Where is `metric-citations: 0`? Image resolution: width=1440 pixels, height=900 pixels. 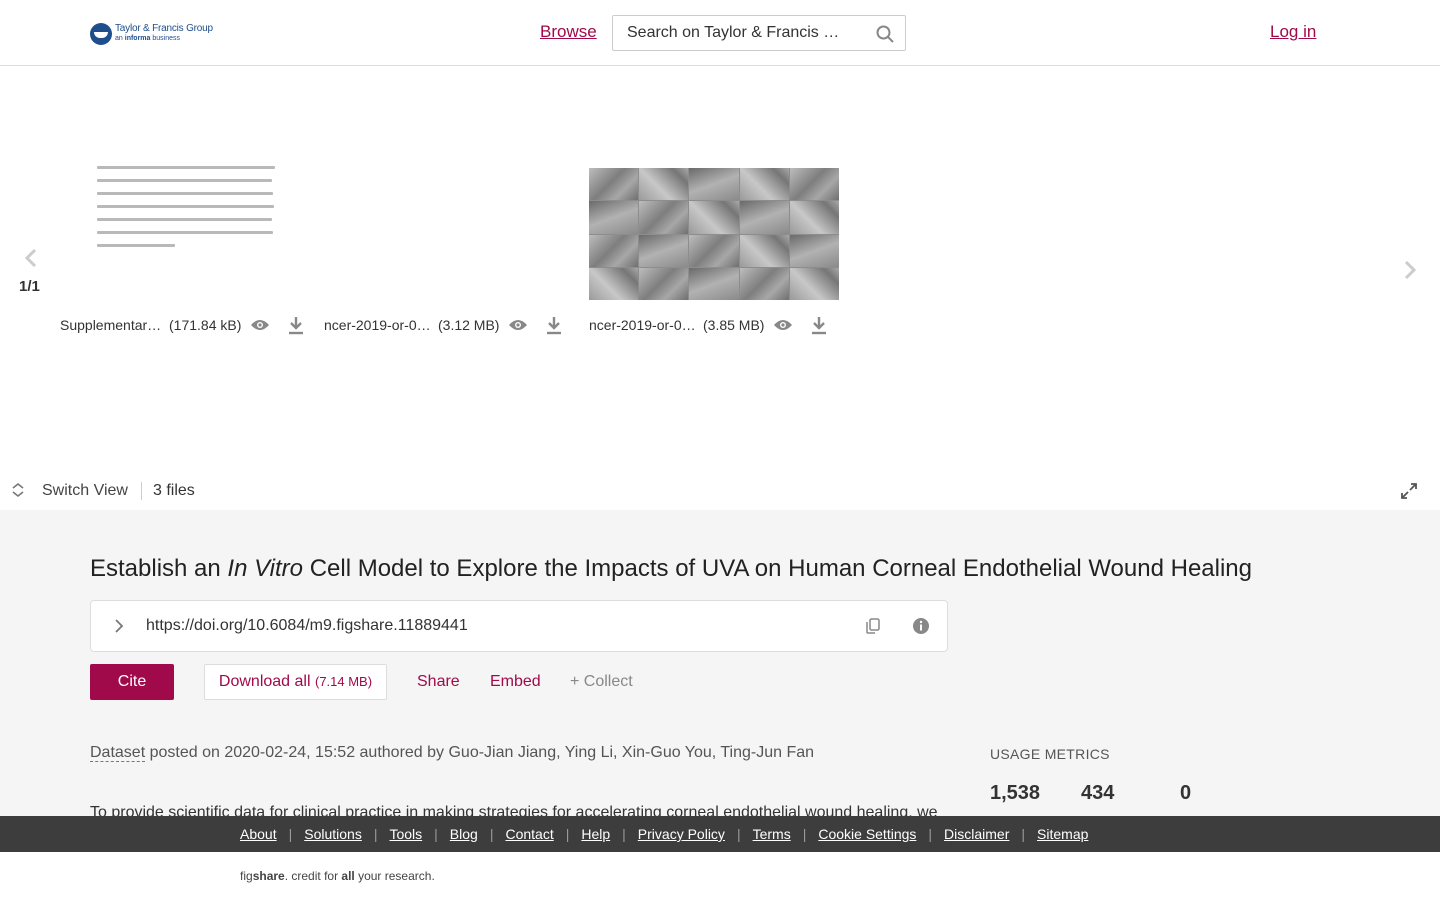
metric-citations: 0 is located at coordinates (1186, 793).